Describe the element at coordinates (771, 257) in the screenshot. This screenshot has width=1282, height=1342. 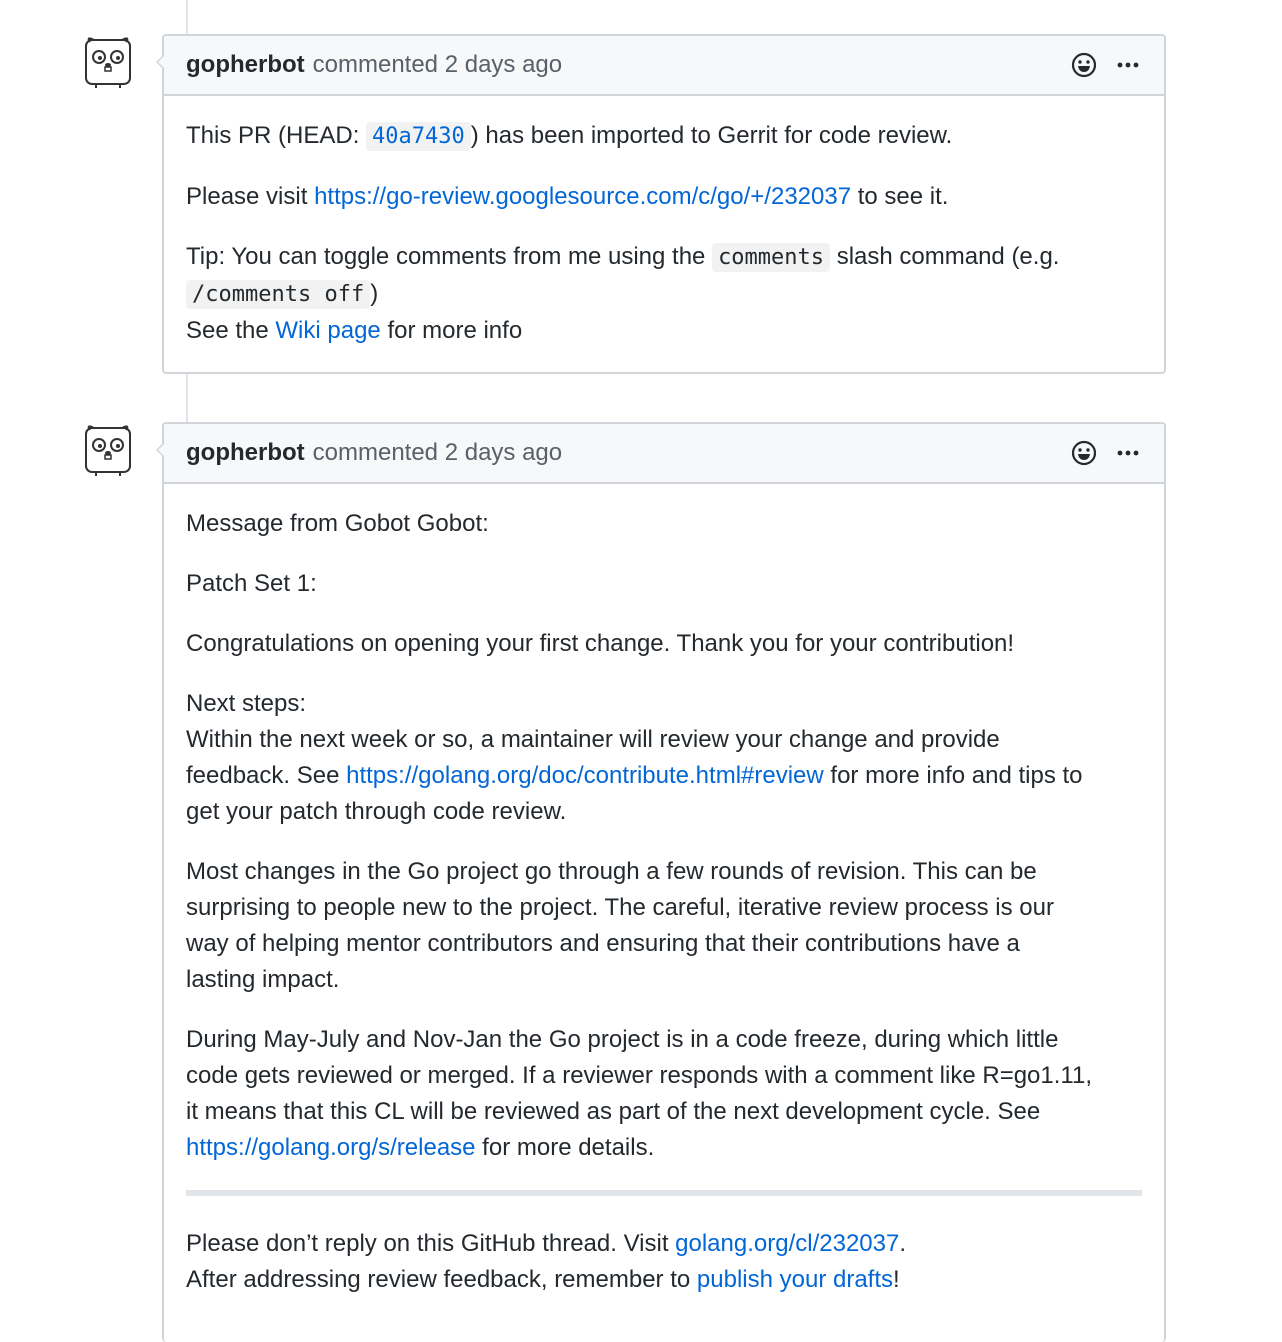
I see `tip-code-comments: comments` at that location.